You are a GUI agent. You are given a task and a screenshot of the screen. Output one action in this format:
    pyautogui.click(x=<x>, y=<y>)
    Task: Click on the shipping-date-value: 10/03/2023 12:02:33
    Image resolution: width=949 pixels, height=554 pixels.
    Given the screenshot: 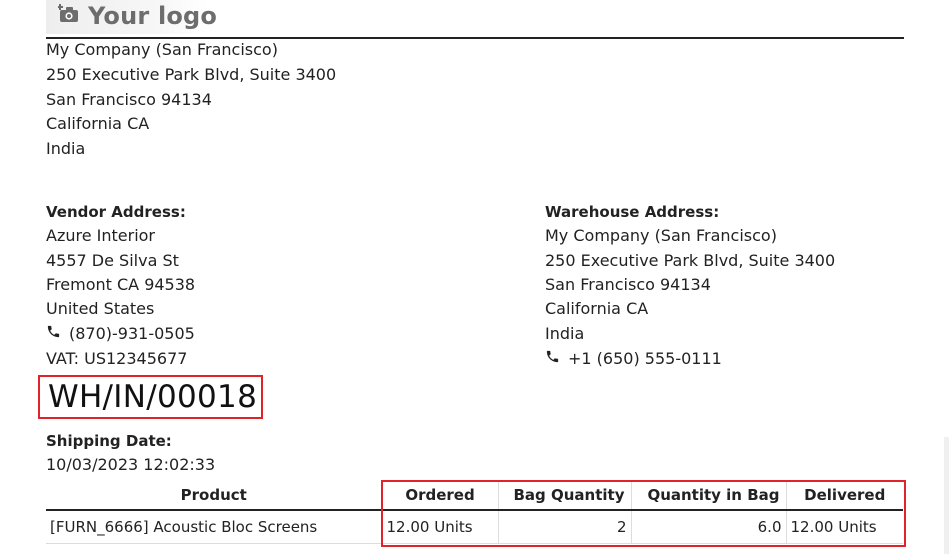 What is the action you would take?
    pyautogui.click(x=131, y=464)
    